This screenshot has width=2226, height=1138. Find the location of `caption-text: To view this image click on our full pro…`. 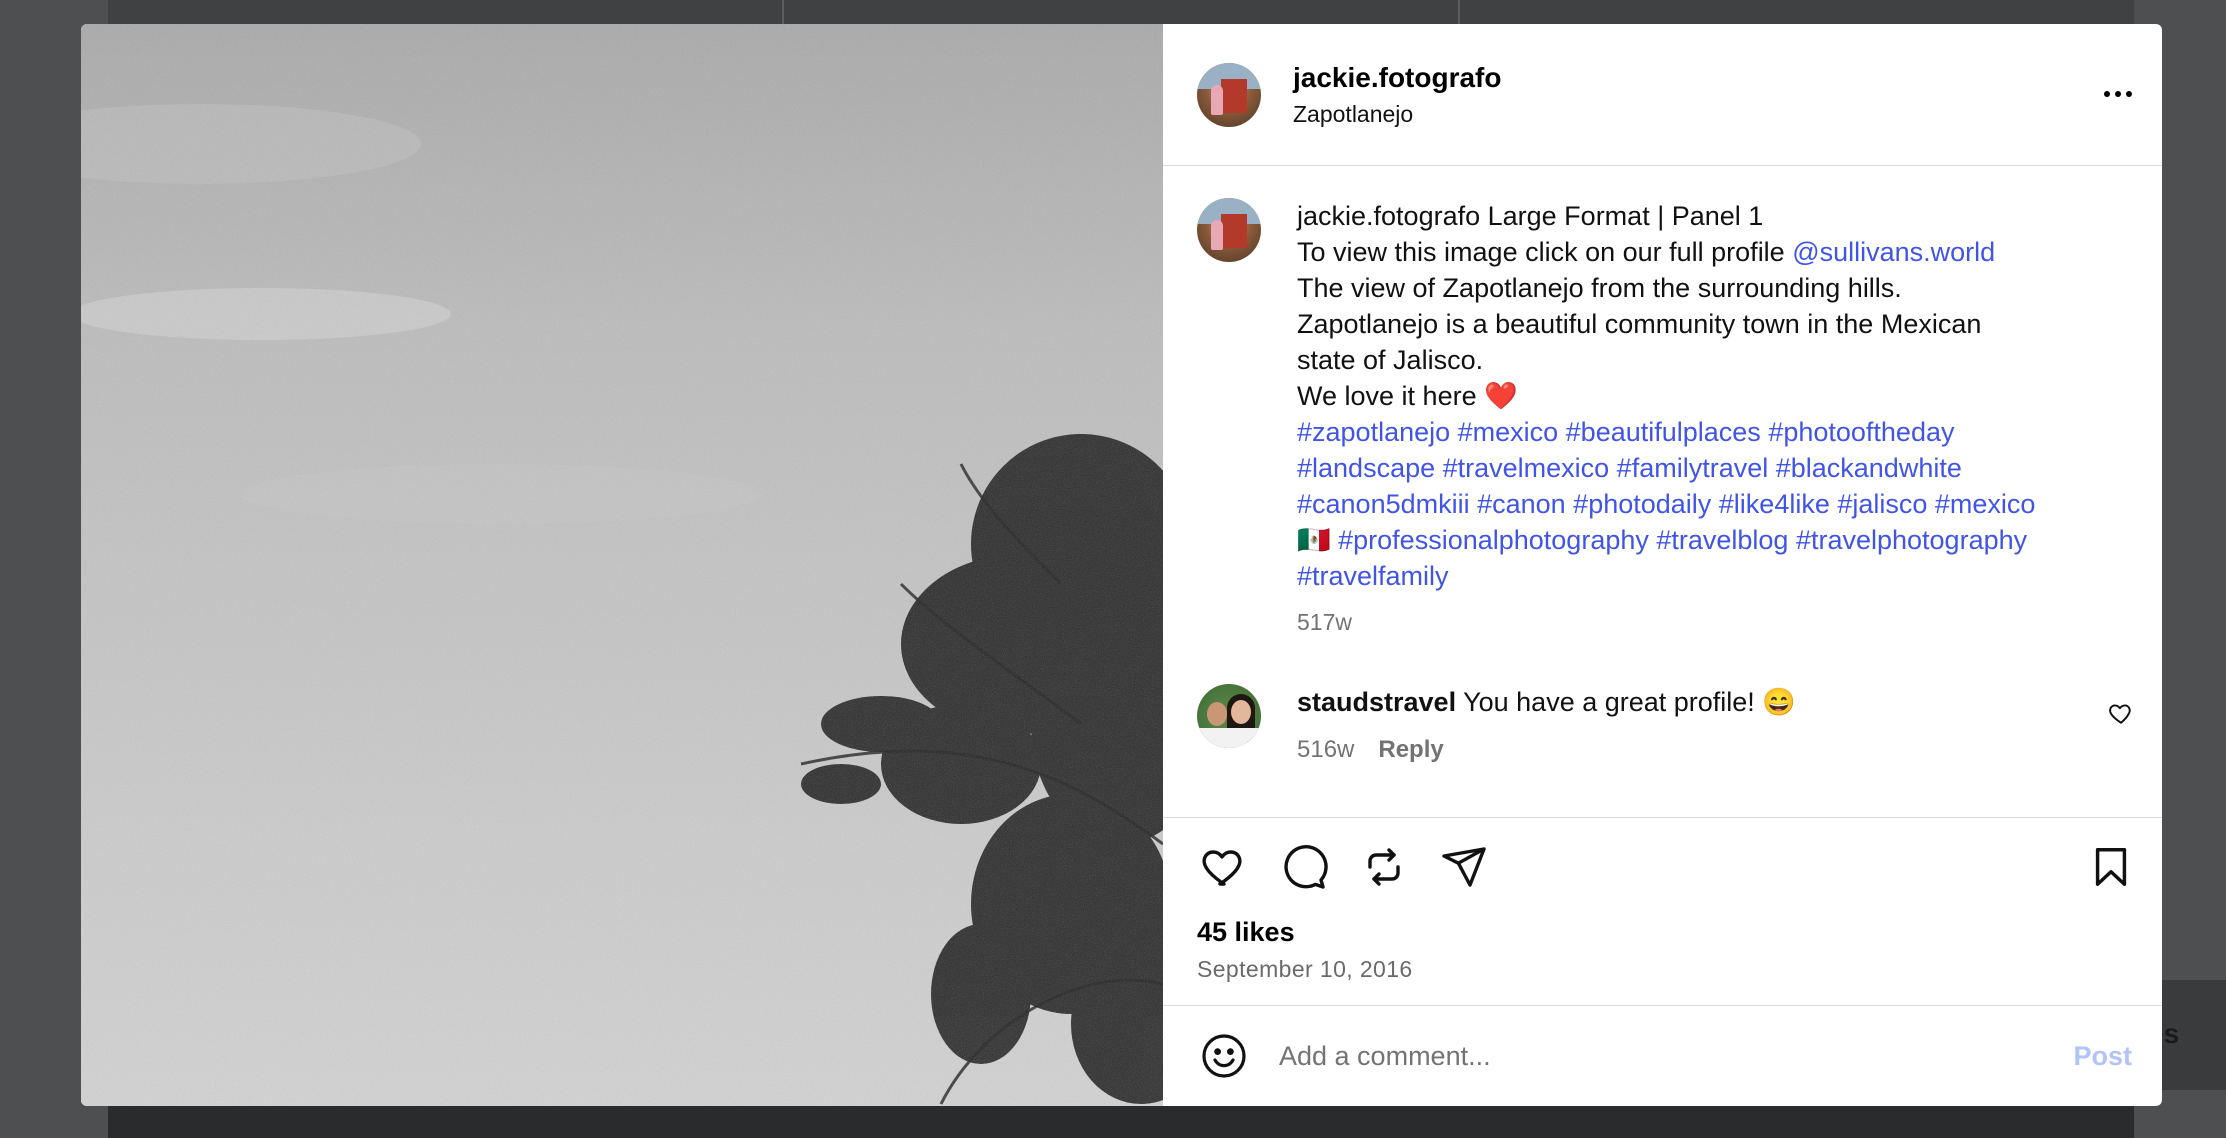

caption-text: To view this image click on our full pro… is located at coordinates (1545, 252).